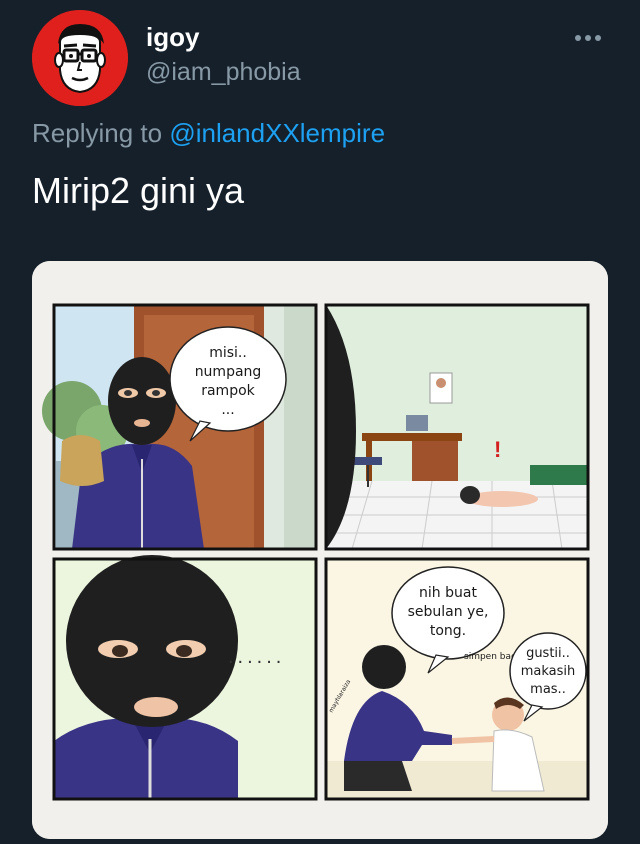 Image resolution: width=640 pixels, height=844 pixels. I want to click on tweet-text: Mirip2 gini ya, so click(138, 190).